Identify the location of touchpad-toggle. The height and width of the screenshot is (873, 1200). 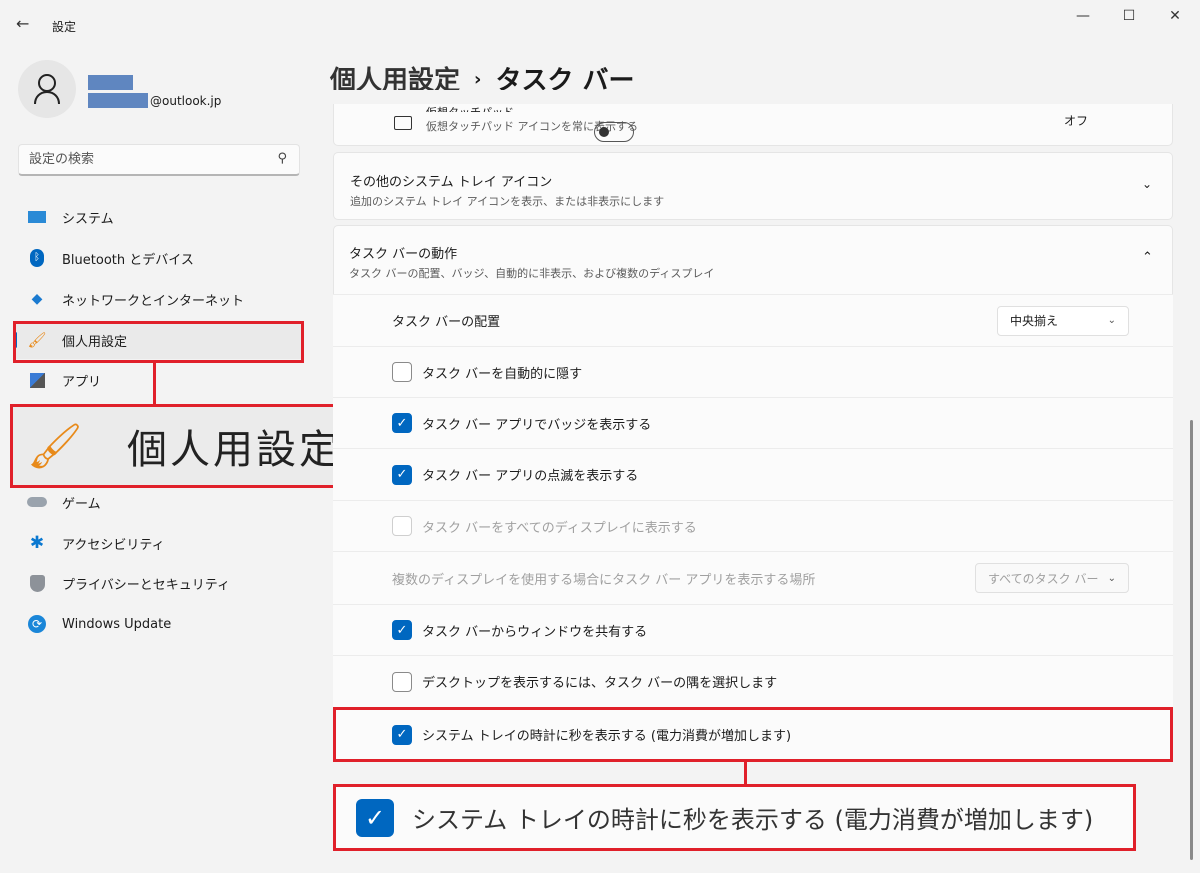
(613, 131).